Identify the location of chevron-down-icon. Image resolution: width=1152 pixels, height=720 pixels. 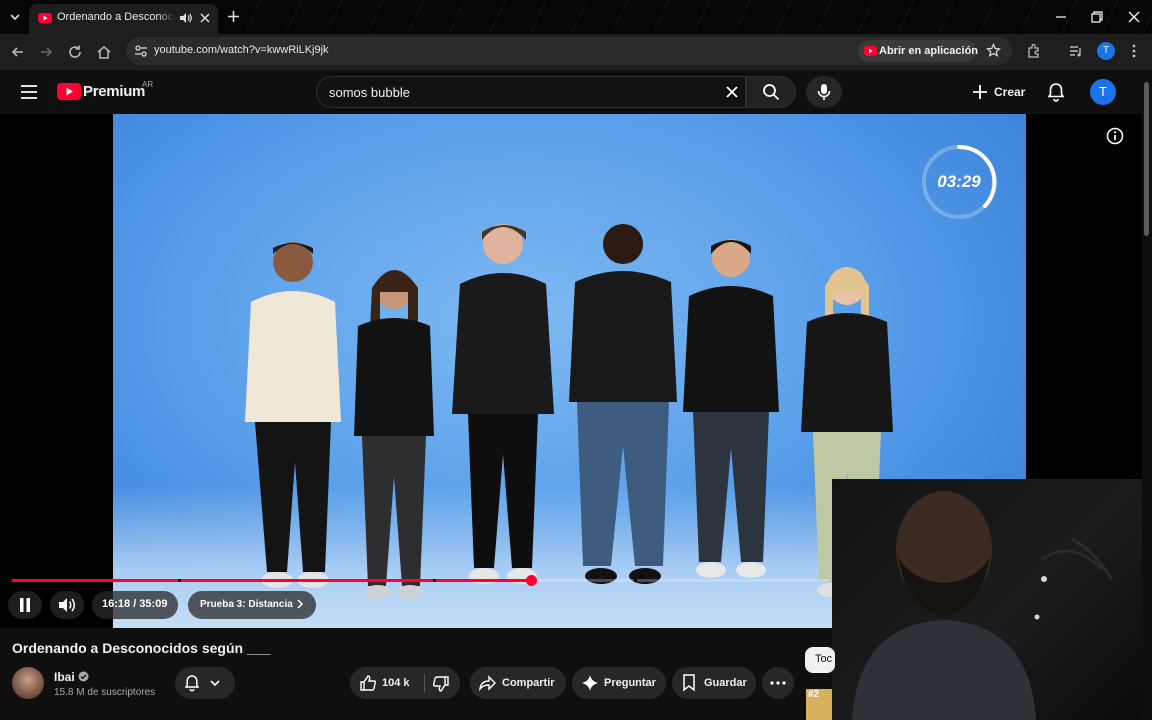
(15, 17).